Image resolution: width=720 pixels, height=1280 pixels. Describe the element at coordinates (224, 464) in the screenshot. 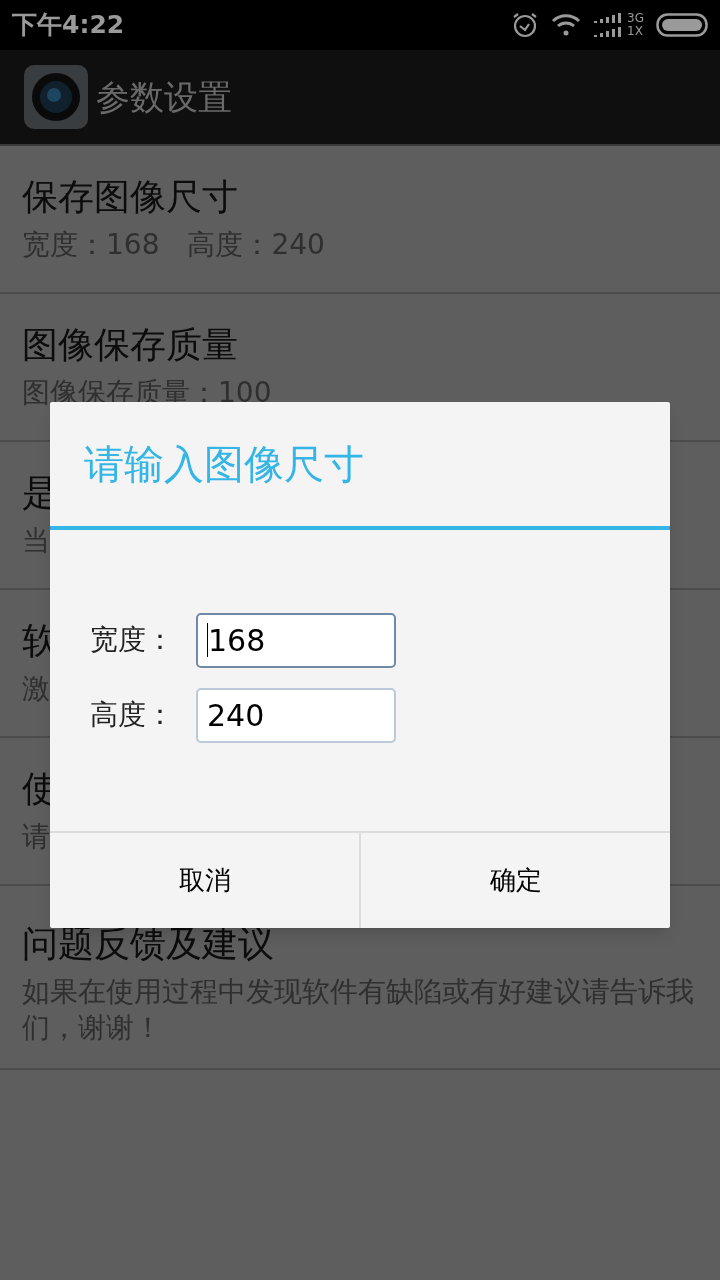

I see `dialog-title: 请输入图像尺寸` at that location.